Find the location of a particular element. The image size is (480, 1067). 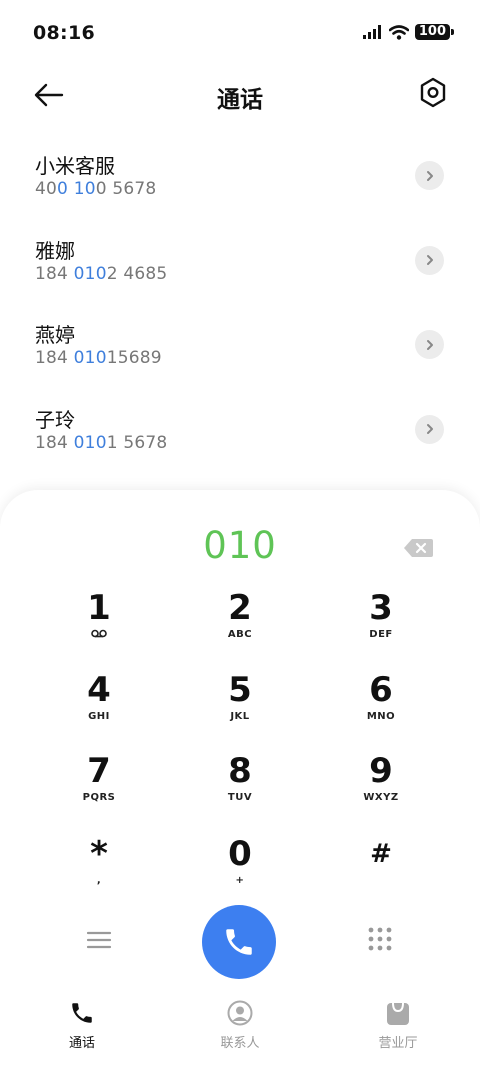

contact-row: 燕婷 184 01015689 is located at coordinates (240, 351).